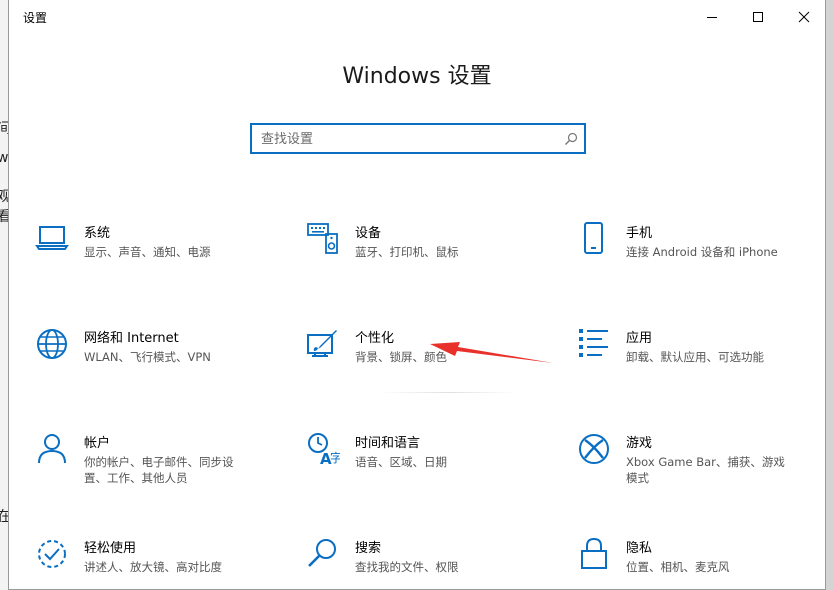 The height and width of the screenshot is (590, 833). What do you see at coordinates (323, 449) in the screenshot?
I see `time-language-icon: A字` at bounding box center [323, 449].